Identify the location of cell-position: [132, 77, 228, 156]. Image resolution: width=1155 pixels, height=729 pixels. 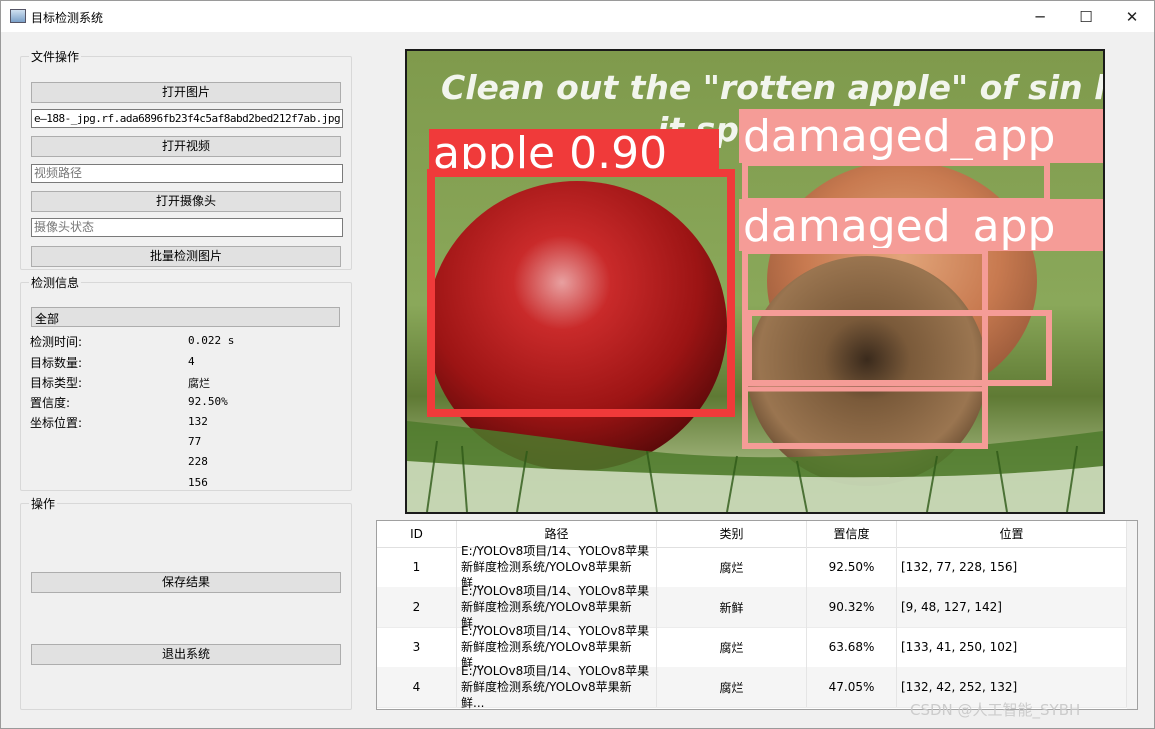
(1012, 567).